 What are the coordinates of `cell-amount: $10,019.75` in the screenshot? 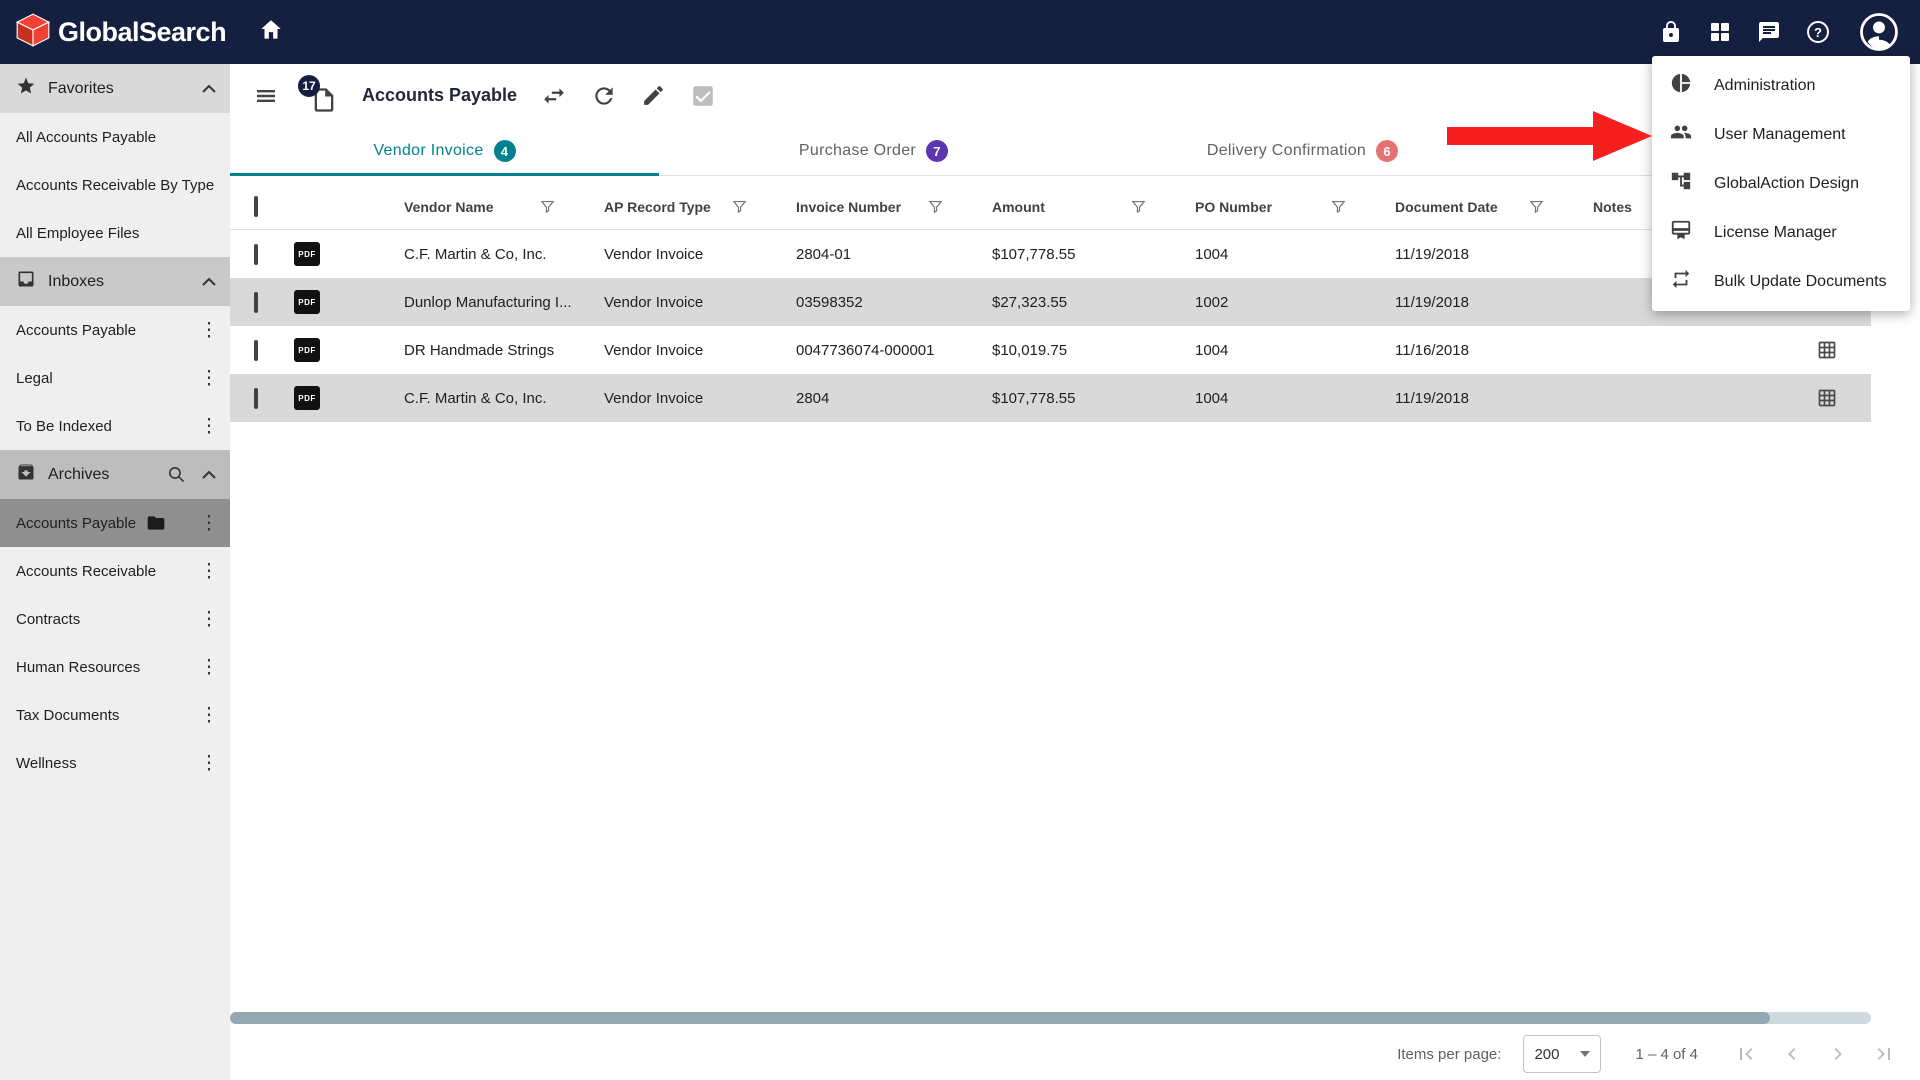 It's located at (1030, 350).